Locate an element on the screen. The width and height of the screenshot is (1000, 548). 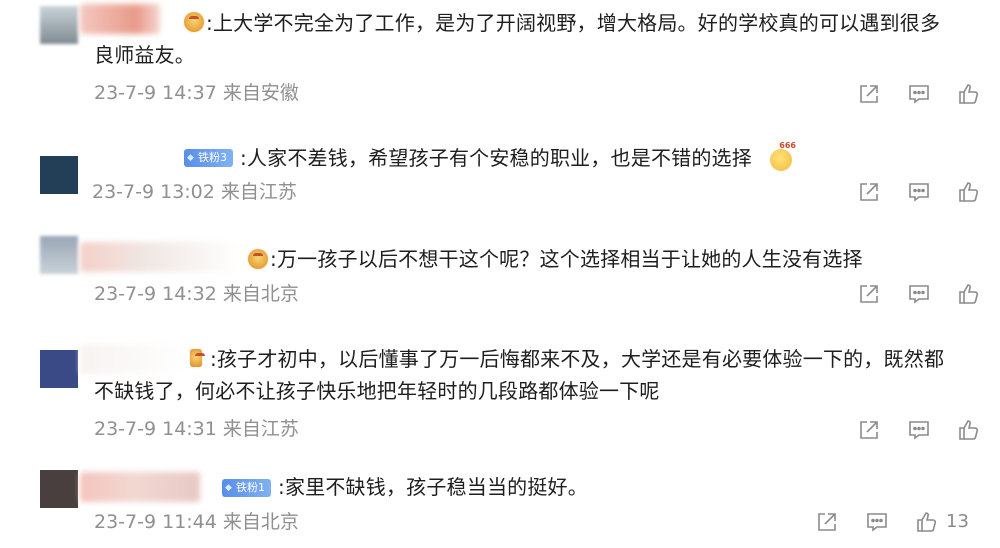
comment-text: :人家不差钱，希望孩子有个安稳的职业，也是不错的选择 is located at coordinates (496, 158).